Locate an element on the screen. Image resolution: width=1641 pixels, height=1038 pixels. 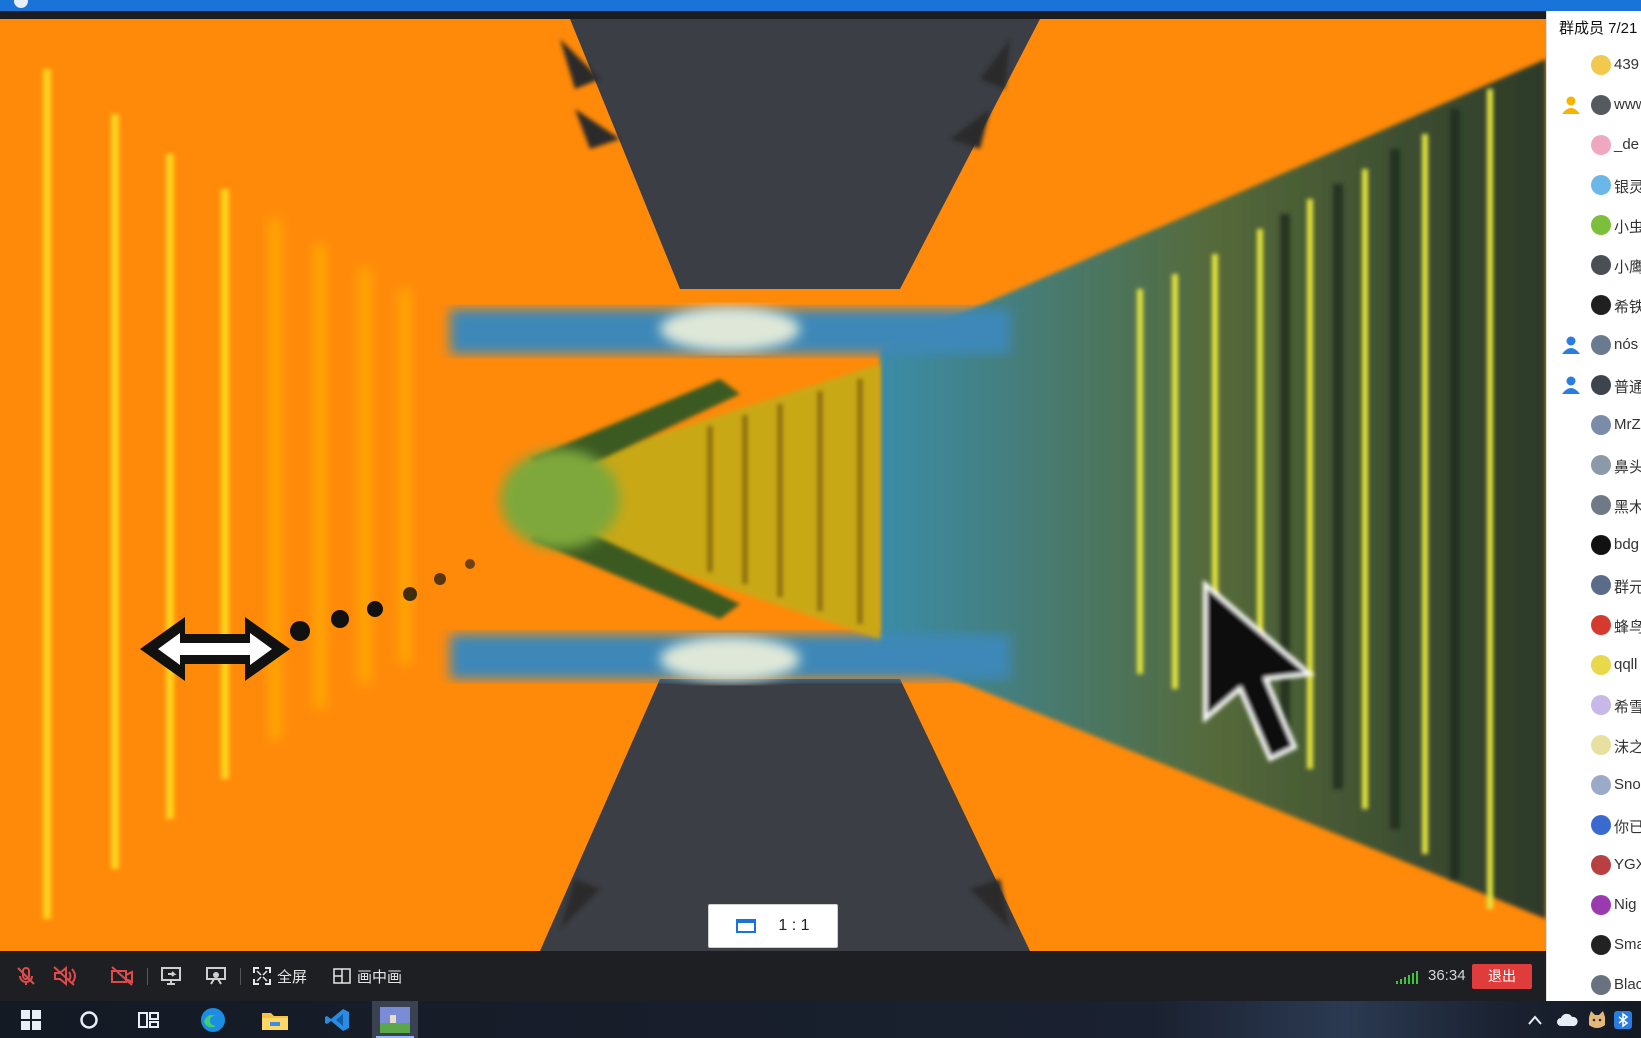
bluetooth-button is located at coordinates (1623, 1019).